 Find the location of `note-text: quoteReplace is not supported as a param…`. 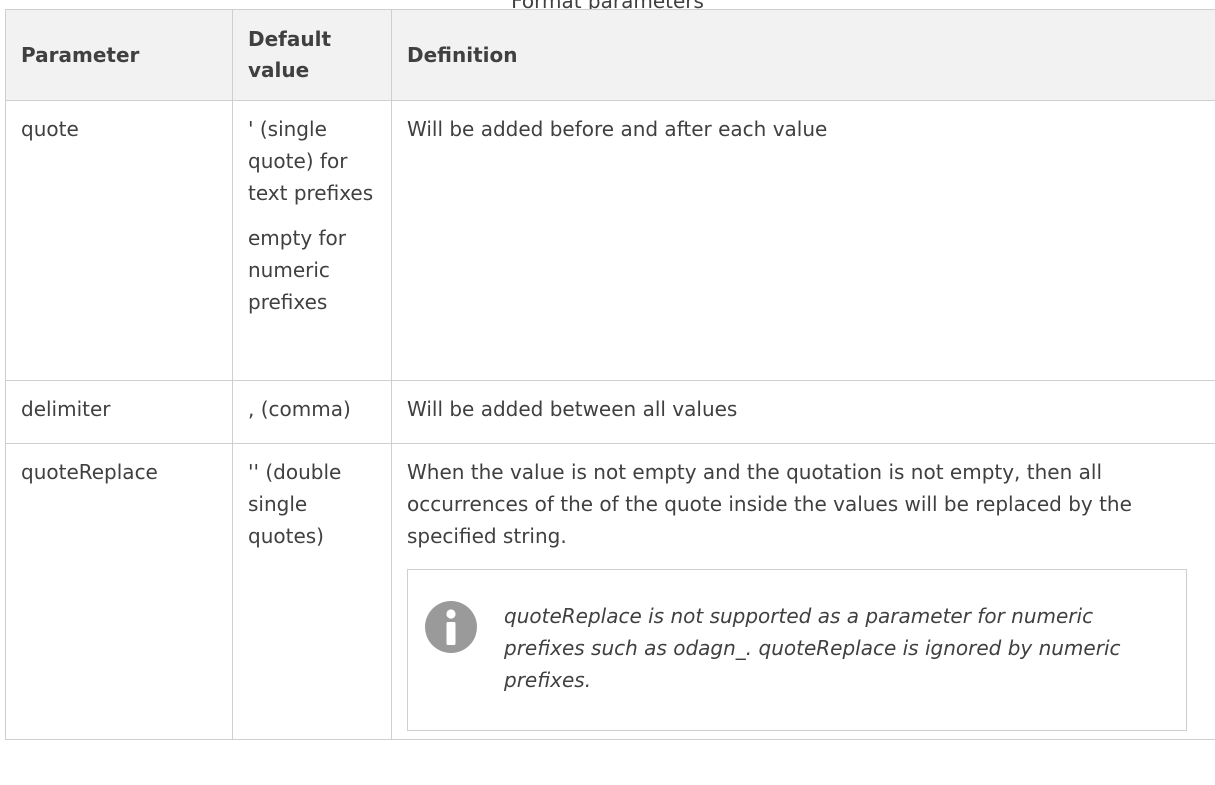

note-text: quoteReplace is not supported as a param… is located at coordinates (812, 648).